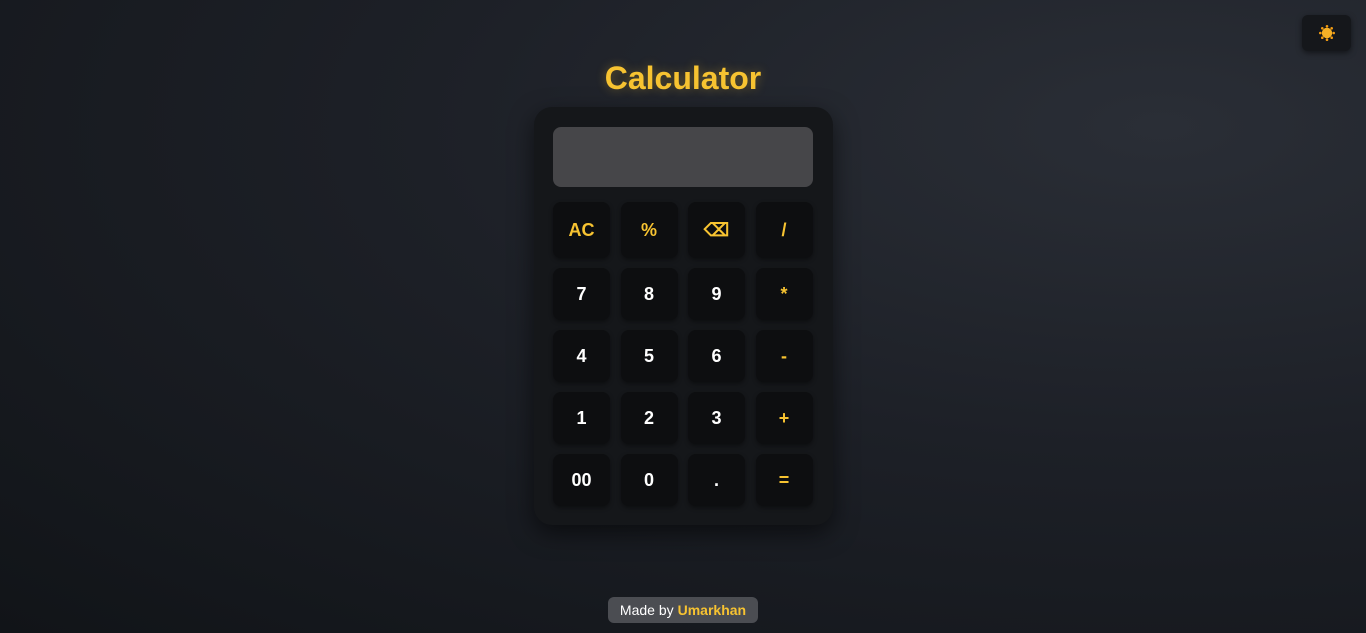  I want to click on page-title: Calculator, so click(683, 78).